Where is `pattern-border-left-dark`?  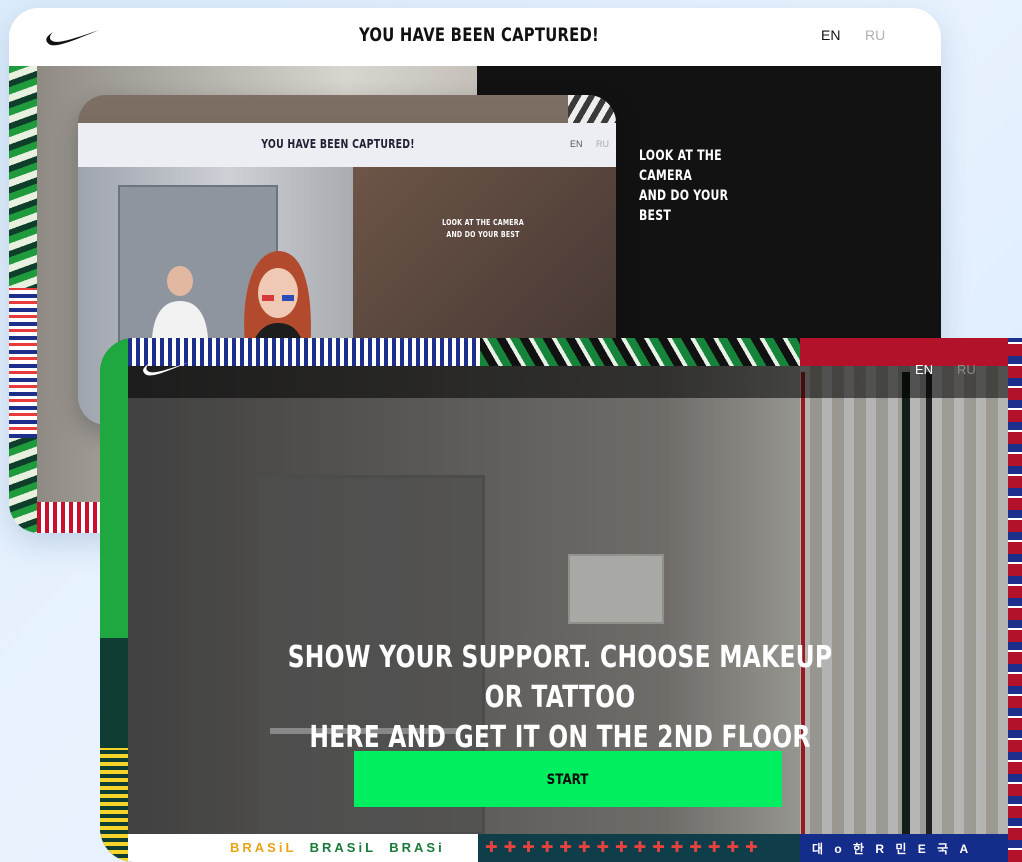
pattern-border-left-dark is located at coordinates (114, 693).